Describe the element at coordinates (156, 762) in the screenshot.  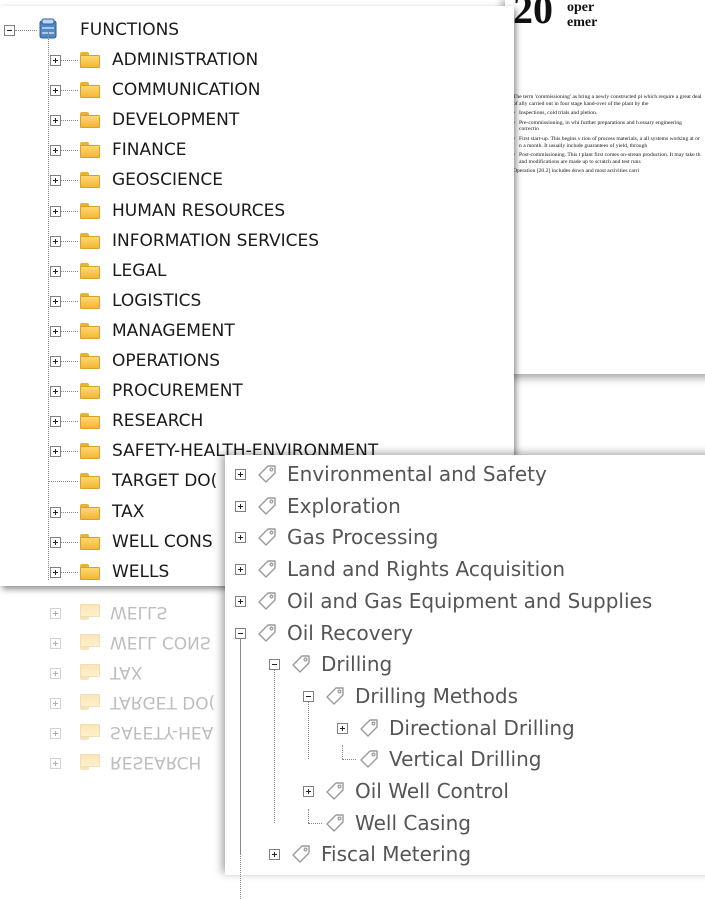
I see `reflection-label: RESEARCH` at that location.